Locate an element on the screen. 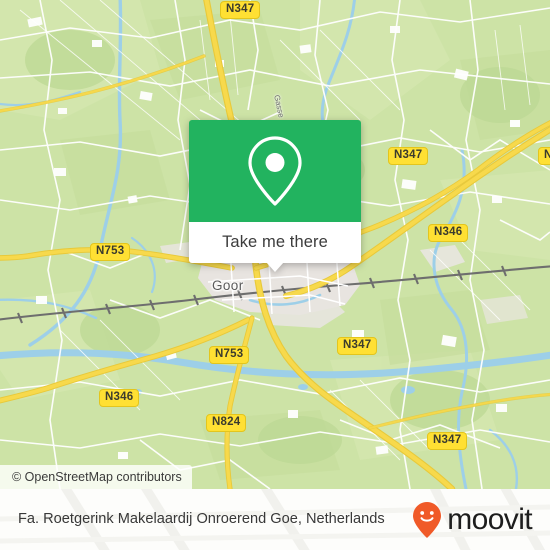 The width and height of the screenshot is (550, 550). moovit-pin-smiley-icon is located at coordinates (427, 519).